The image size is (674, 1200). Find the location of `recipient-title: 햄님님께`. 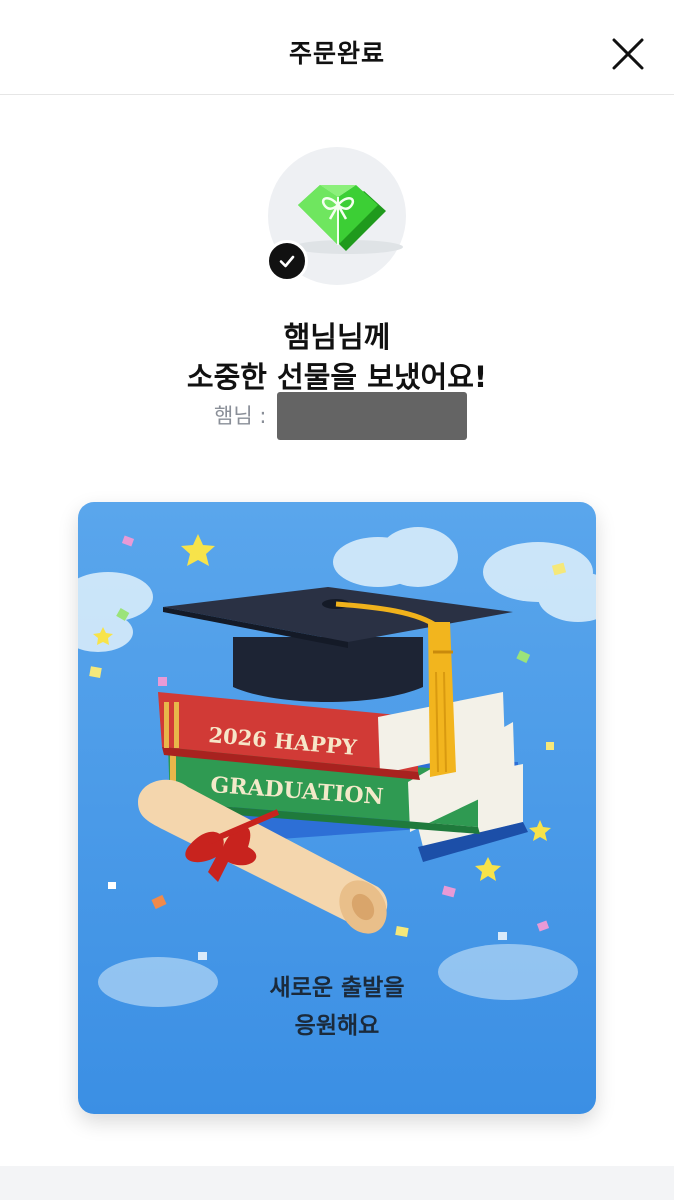

recipient-title: 햄님님께 is located at coordinates (337, 337).